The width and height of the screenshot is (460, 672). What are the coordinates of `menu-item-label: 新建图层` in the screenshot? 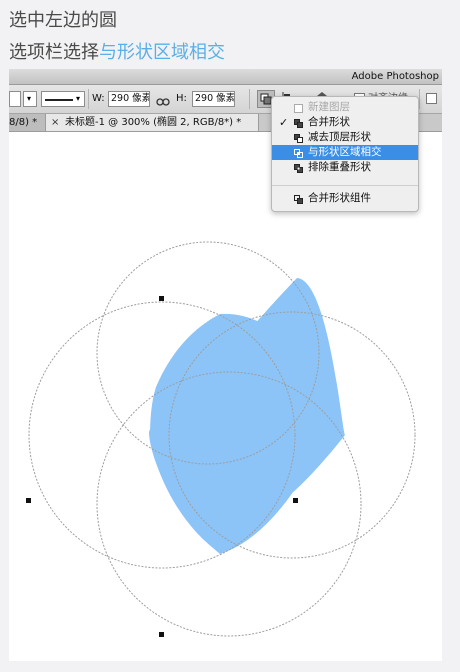 It's located at (329, 107).